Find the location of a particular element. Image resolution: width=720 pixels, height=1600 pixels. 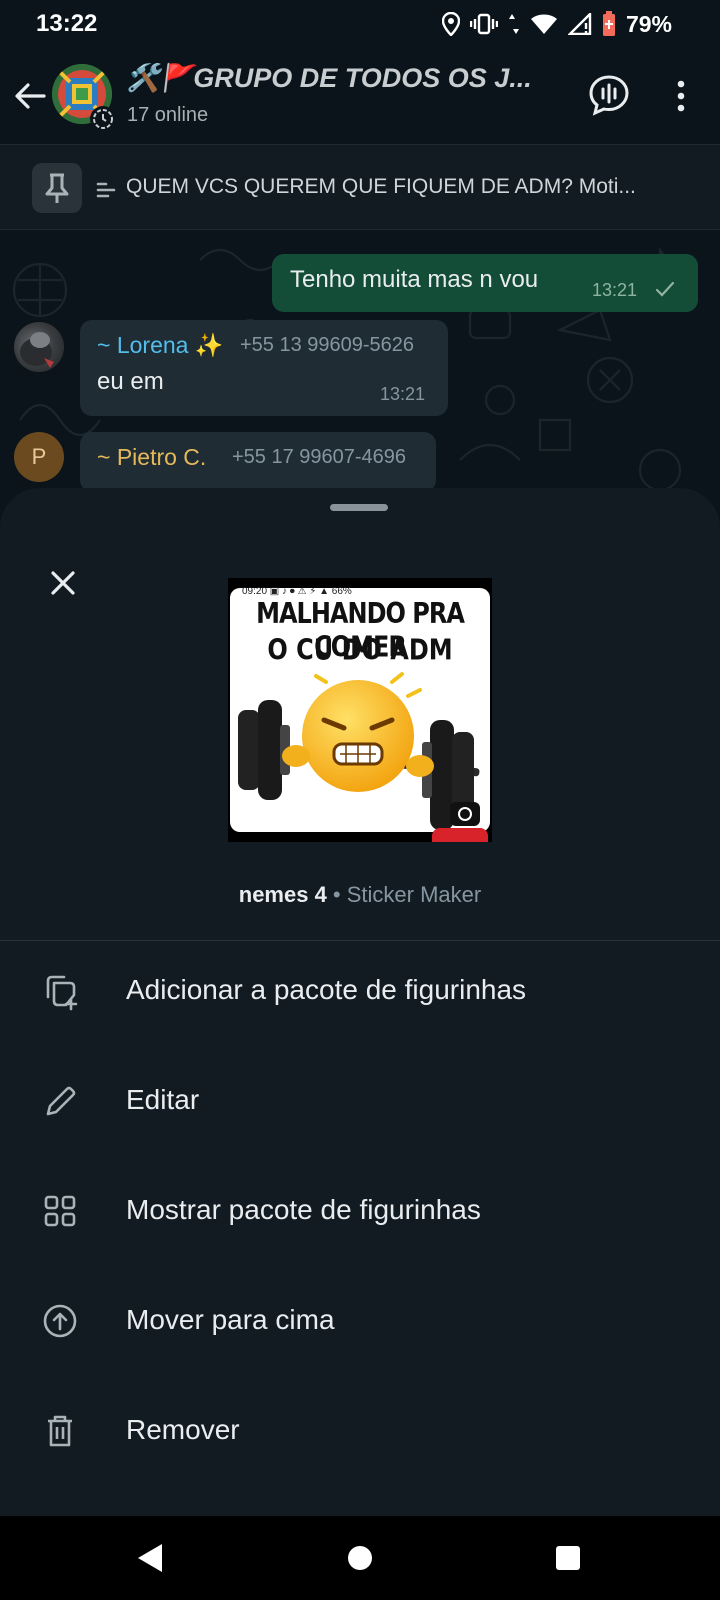

message-text: eu em is located at coordinates (130, 381).